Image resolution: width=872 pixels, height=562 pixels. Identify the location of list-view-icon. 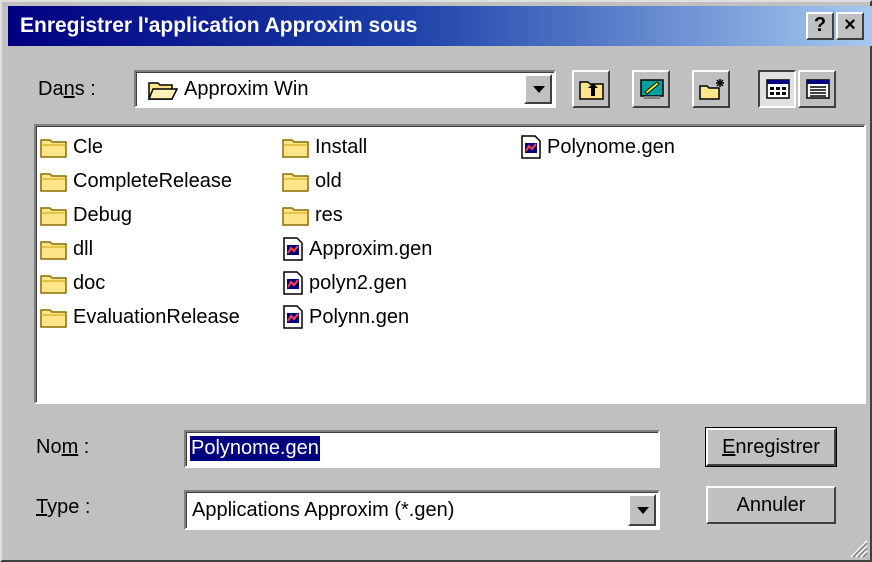
(778, 89).